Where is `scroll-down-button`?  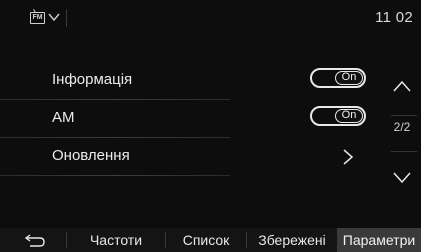 scroll-down-button is located at coordinates (402, 180).